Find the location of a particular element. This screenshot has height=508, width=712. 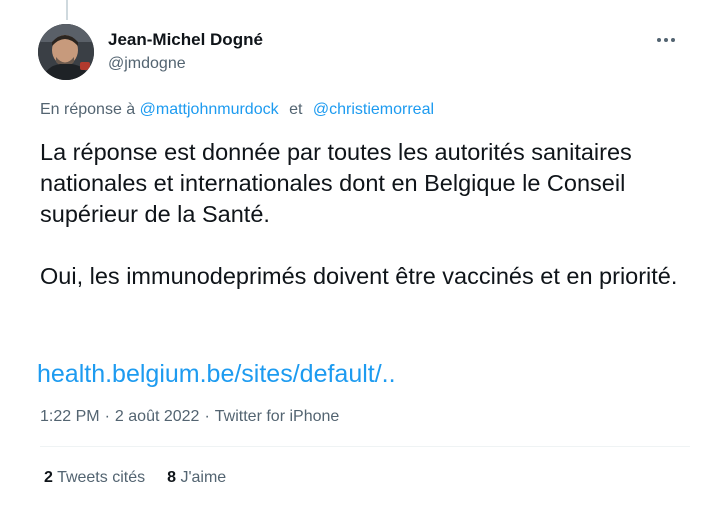

tweet-stats: 2 Tweets cités 8 J'aime is located at coordinates (146, 478).